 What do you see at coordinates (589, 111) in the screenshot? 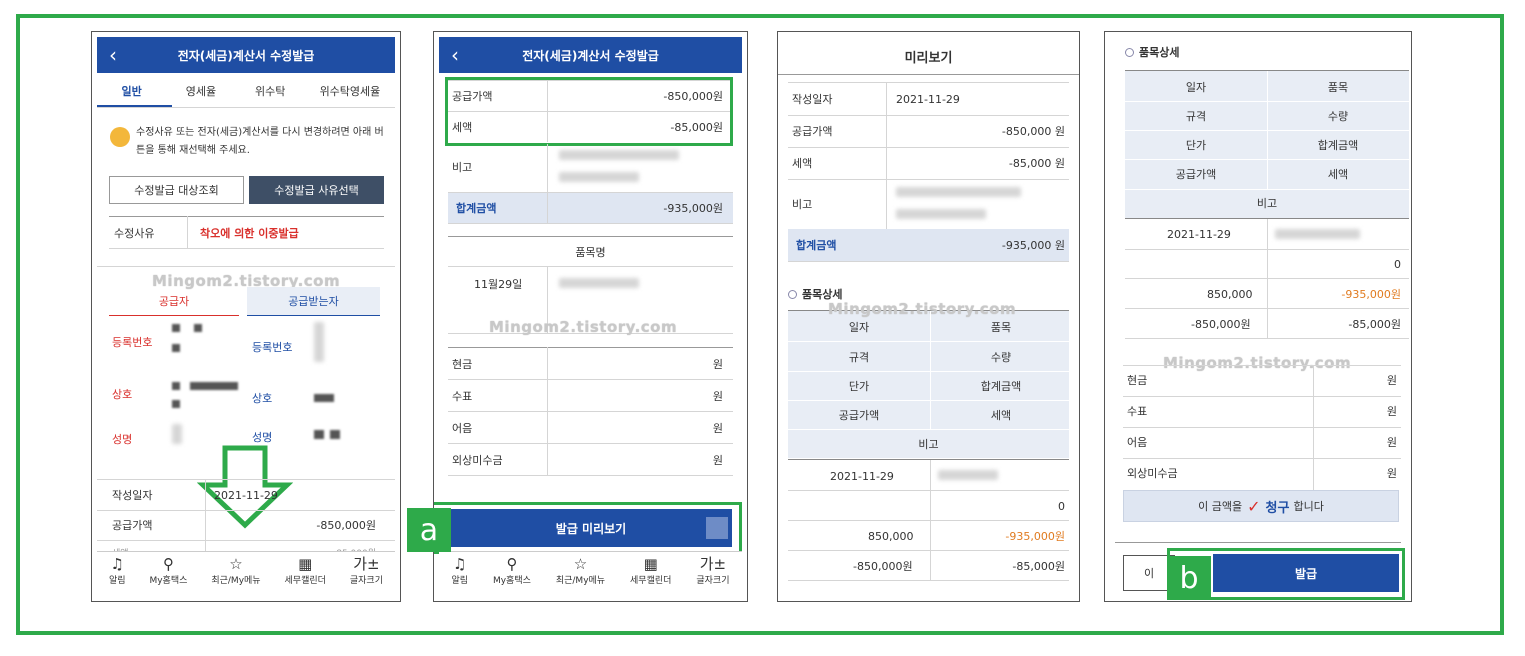
I see `amount-highlight-box` at bounding box center [589, 111].